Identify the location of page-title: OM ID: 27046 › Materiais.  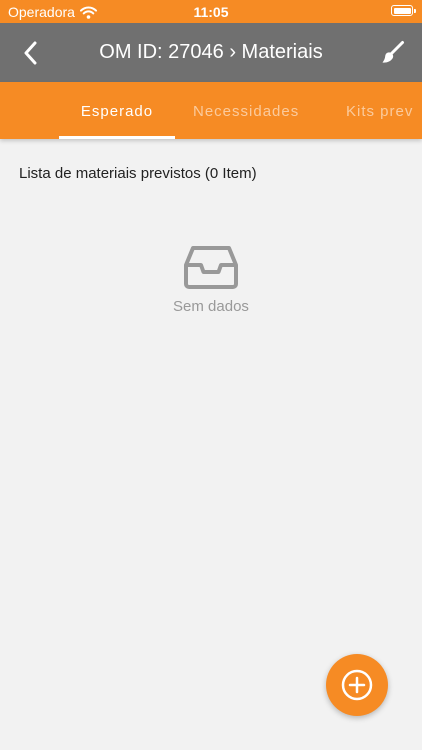
(211, 52).